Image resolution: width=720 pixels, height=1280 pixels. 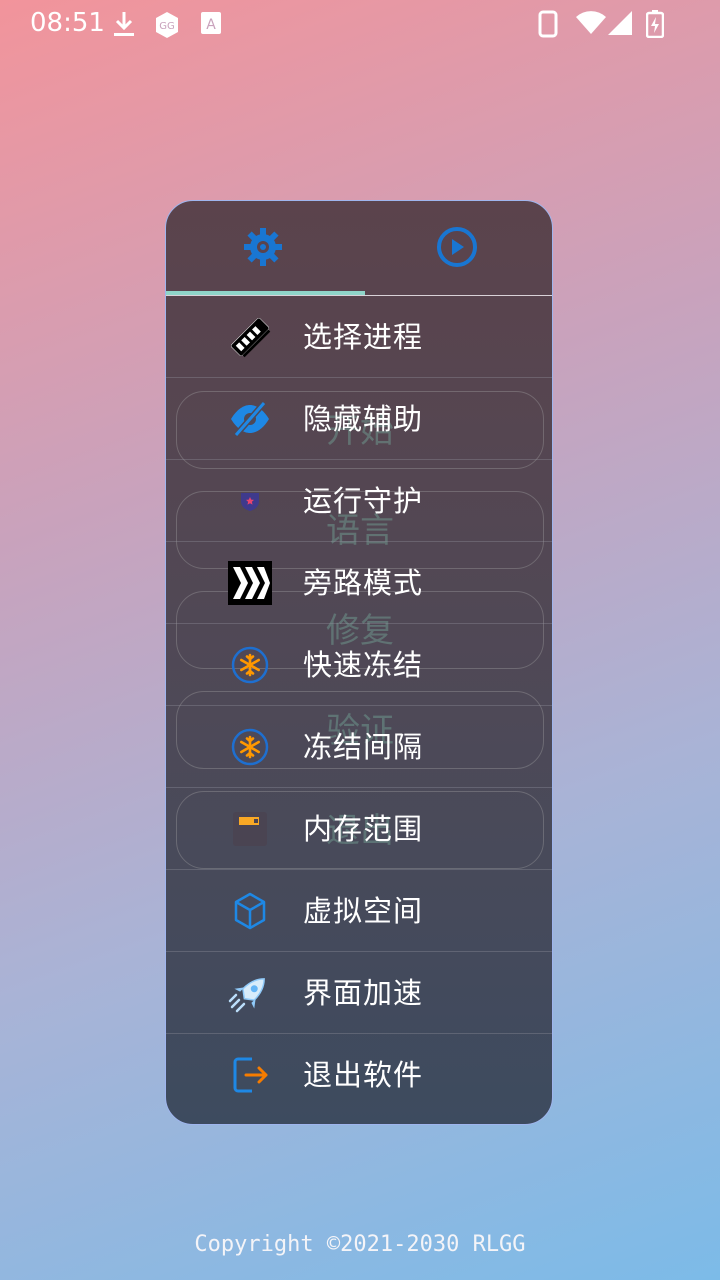 I want to click on status-bar: 08:51 GG A, so click(x=360, y=24).